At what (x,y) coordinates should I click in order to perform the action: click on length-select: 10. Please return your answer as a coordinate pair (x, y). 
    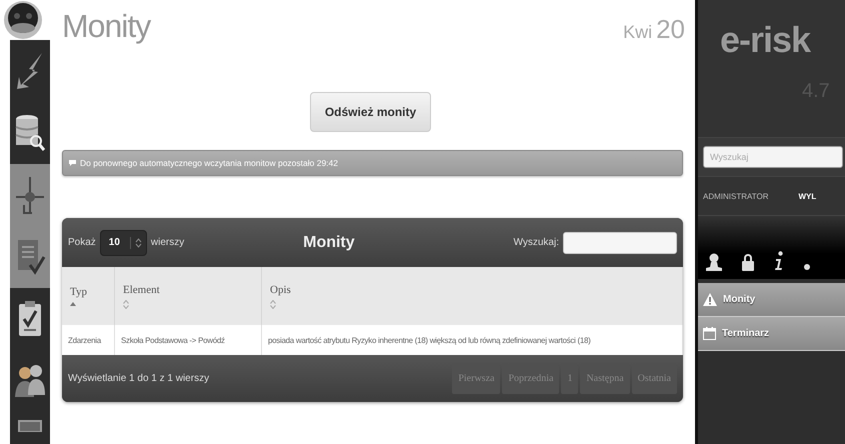
    Looking at the image, I should click on (123, 243).